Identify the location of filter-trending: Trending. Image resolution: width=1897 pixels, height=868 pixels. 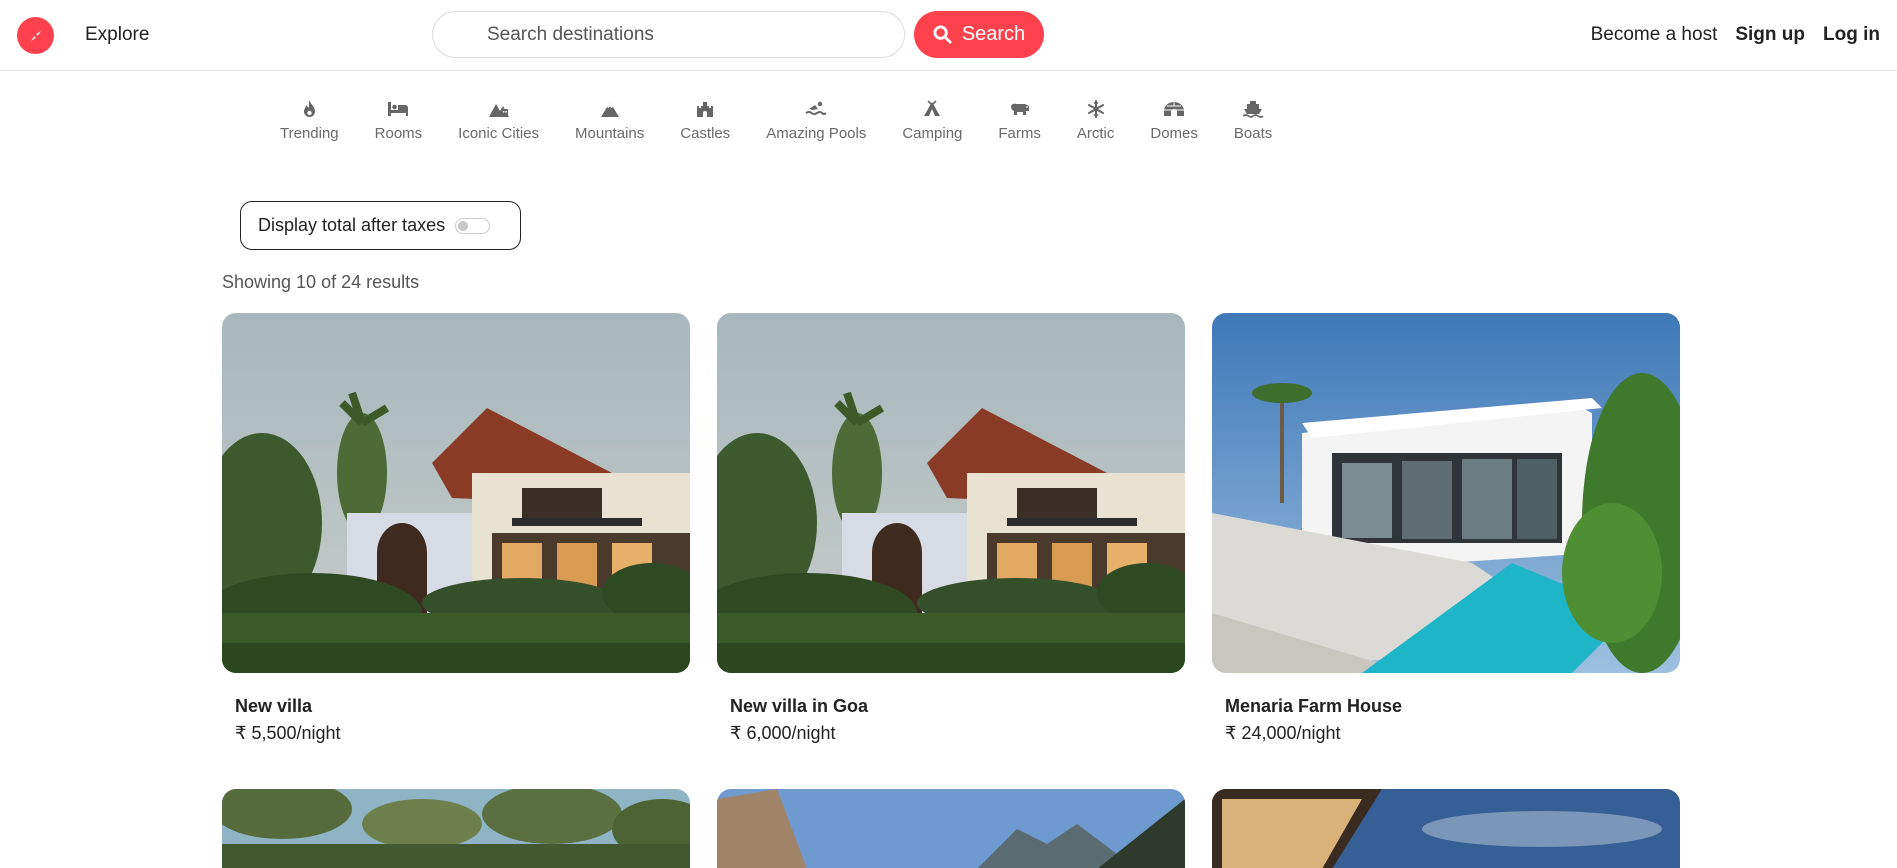
(309, 120).